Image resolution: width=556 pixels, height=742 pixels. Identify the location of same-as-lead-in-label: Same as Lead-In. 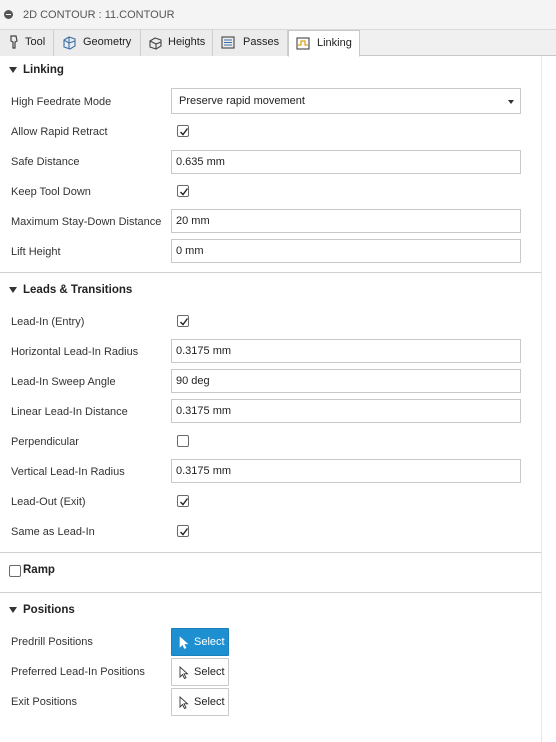
(53, 532).